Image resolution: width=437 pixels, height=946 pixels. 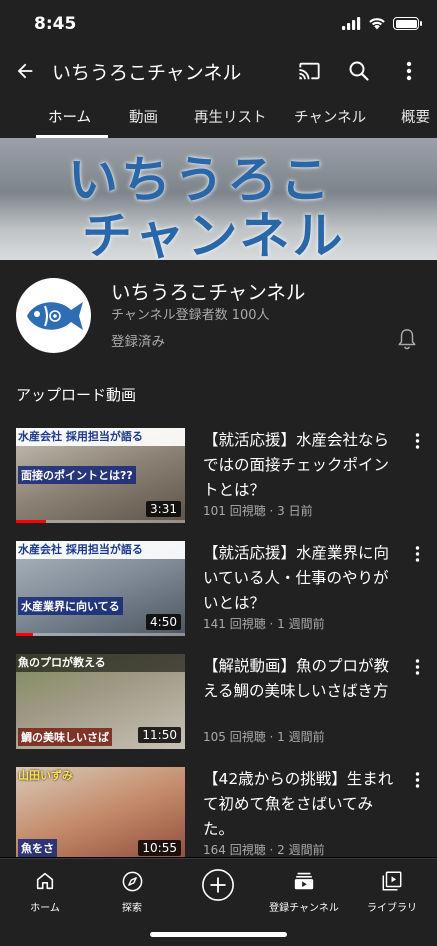 What do you see at coordinates (132, 908) in the screenshot?
I see `nav-explore-label: 探索` at bounding box center [132, 908].